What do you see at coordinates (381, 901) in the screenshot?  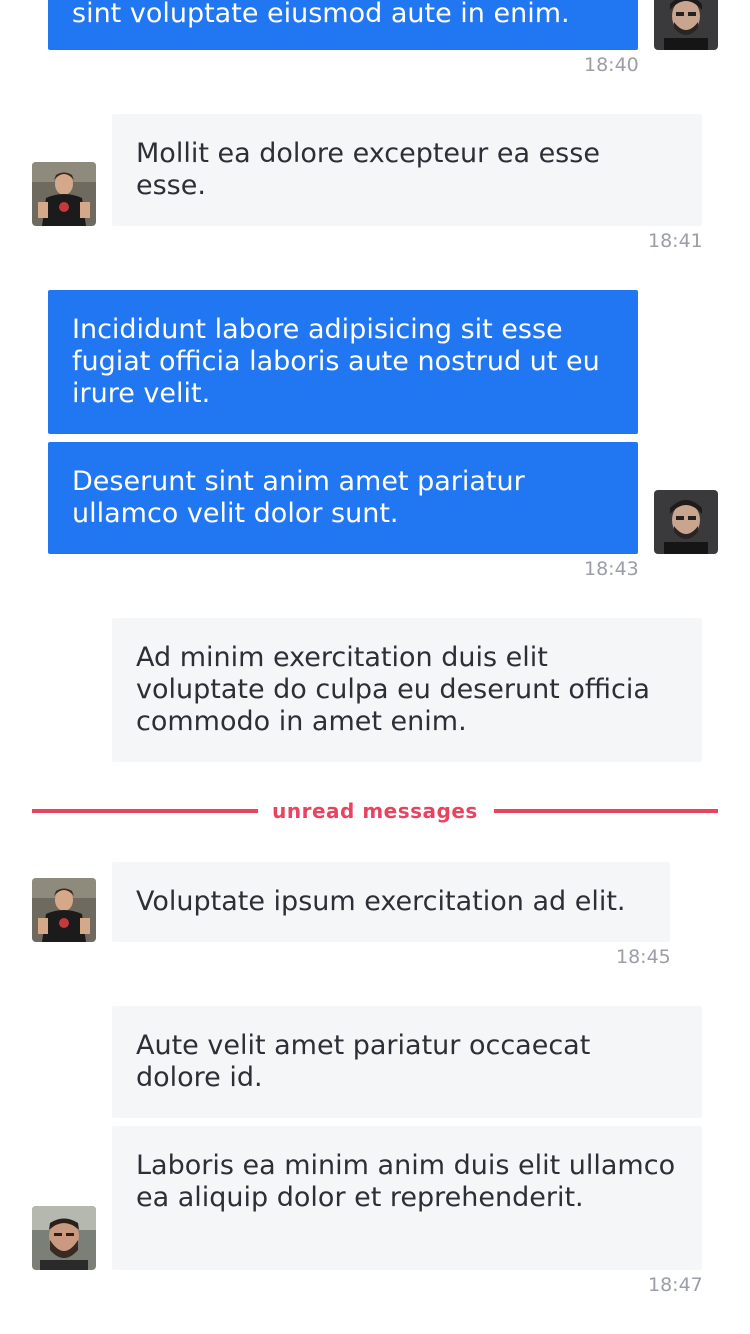 I see `message-text: Voluptate ipsum exercitation ad elit.` at bounding box center [381, 901].